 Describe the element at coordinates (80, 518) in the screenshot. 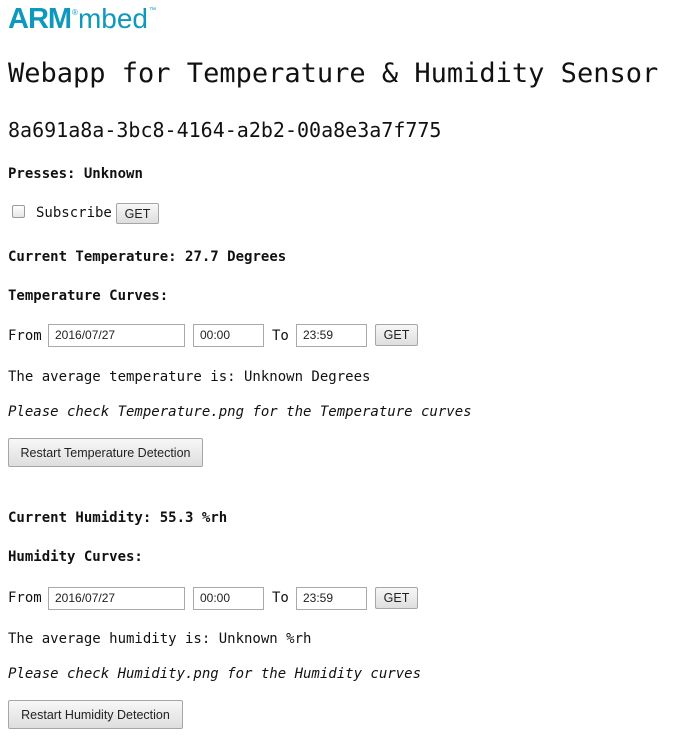

I see `current-humidity-label: Current Humidity:` at that location.